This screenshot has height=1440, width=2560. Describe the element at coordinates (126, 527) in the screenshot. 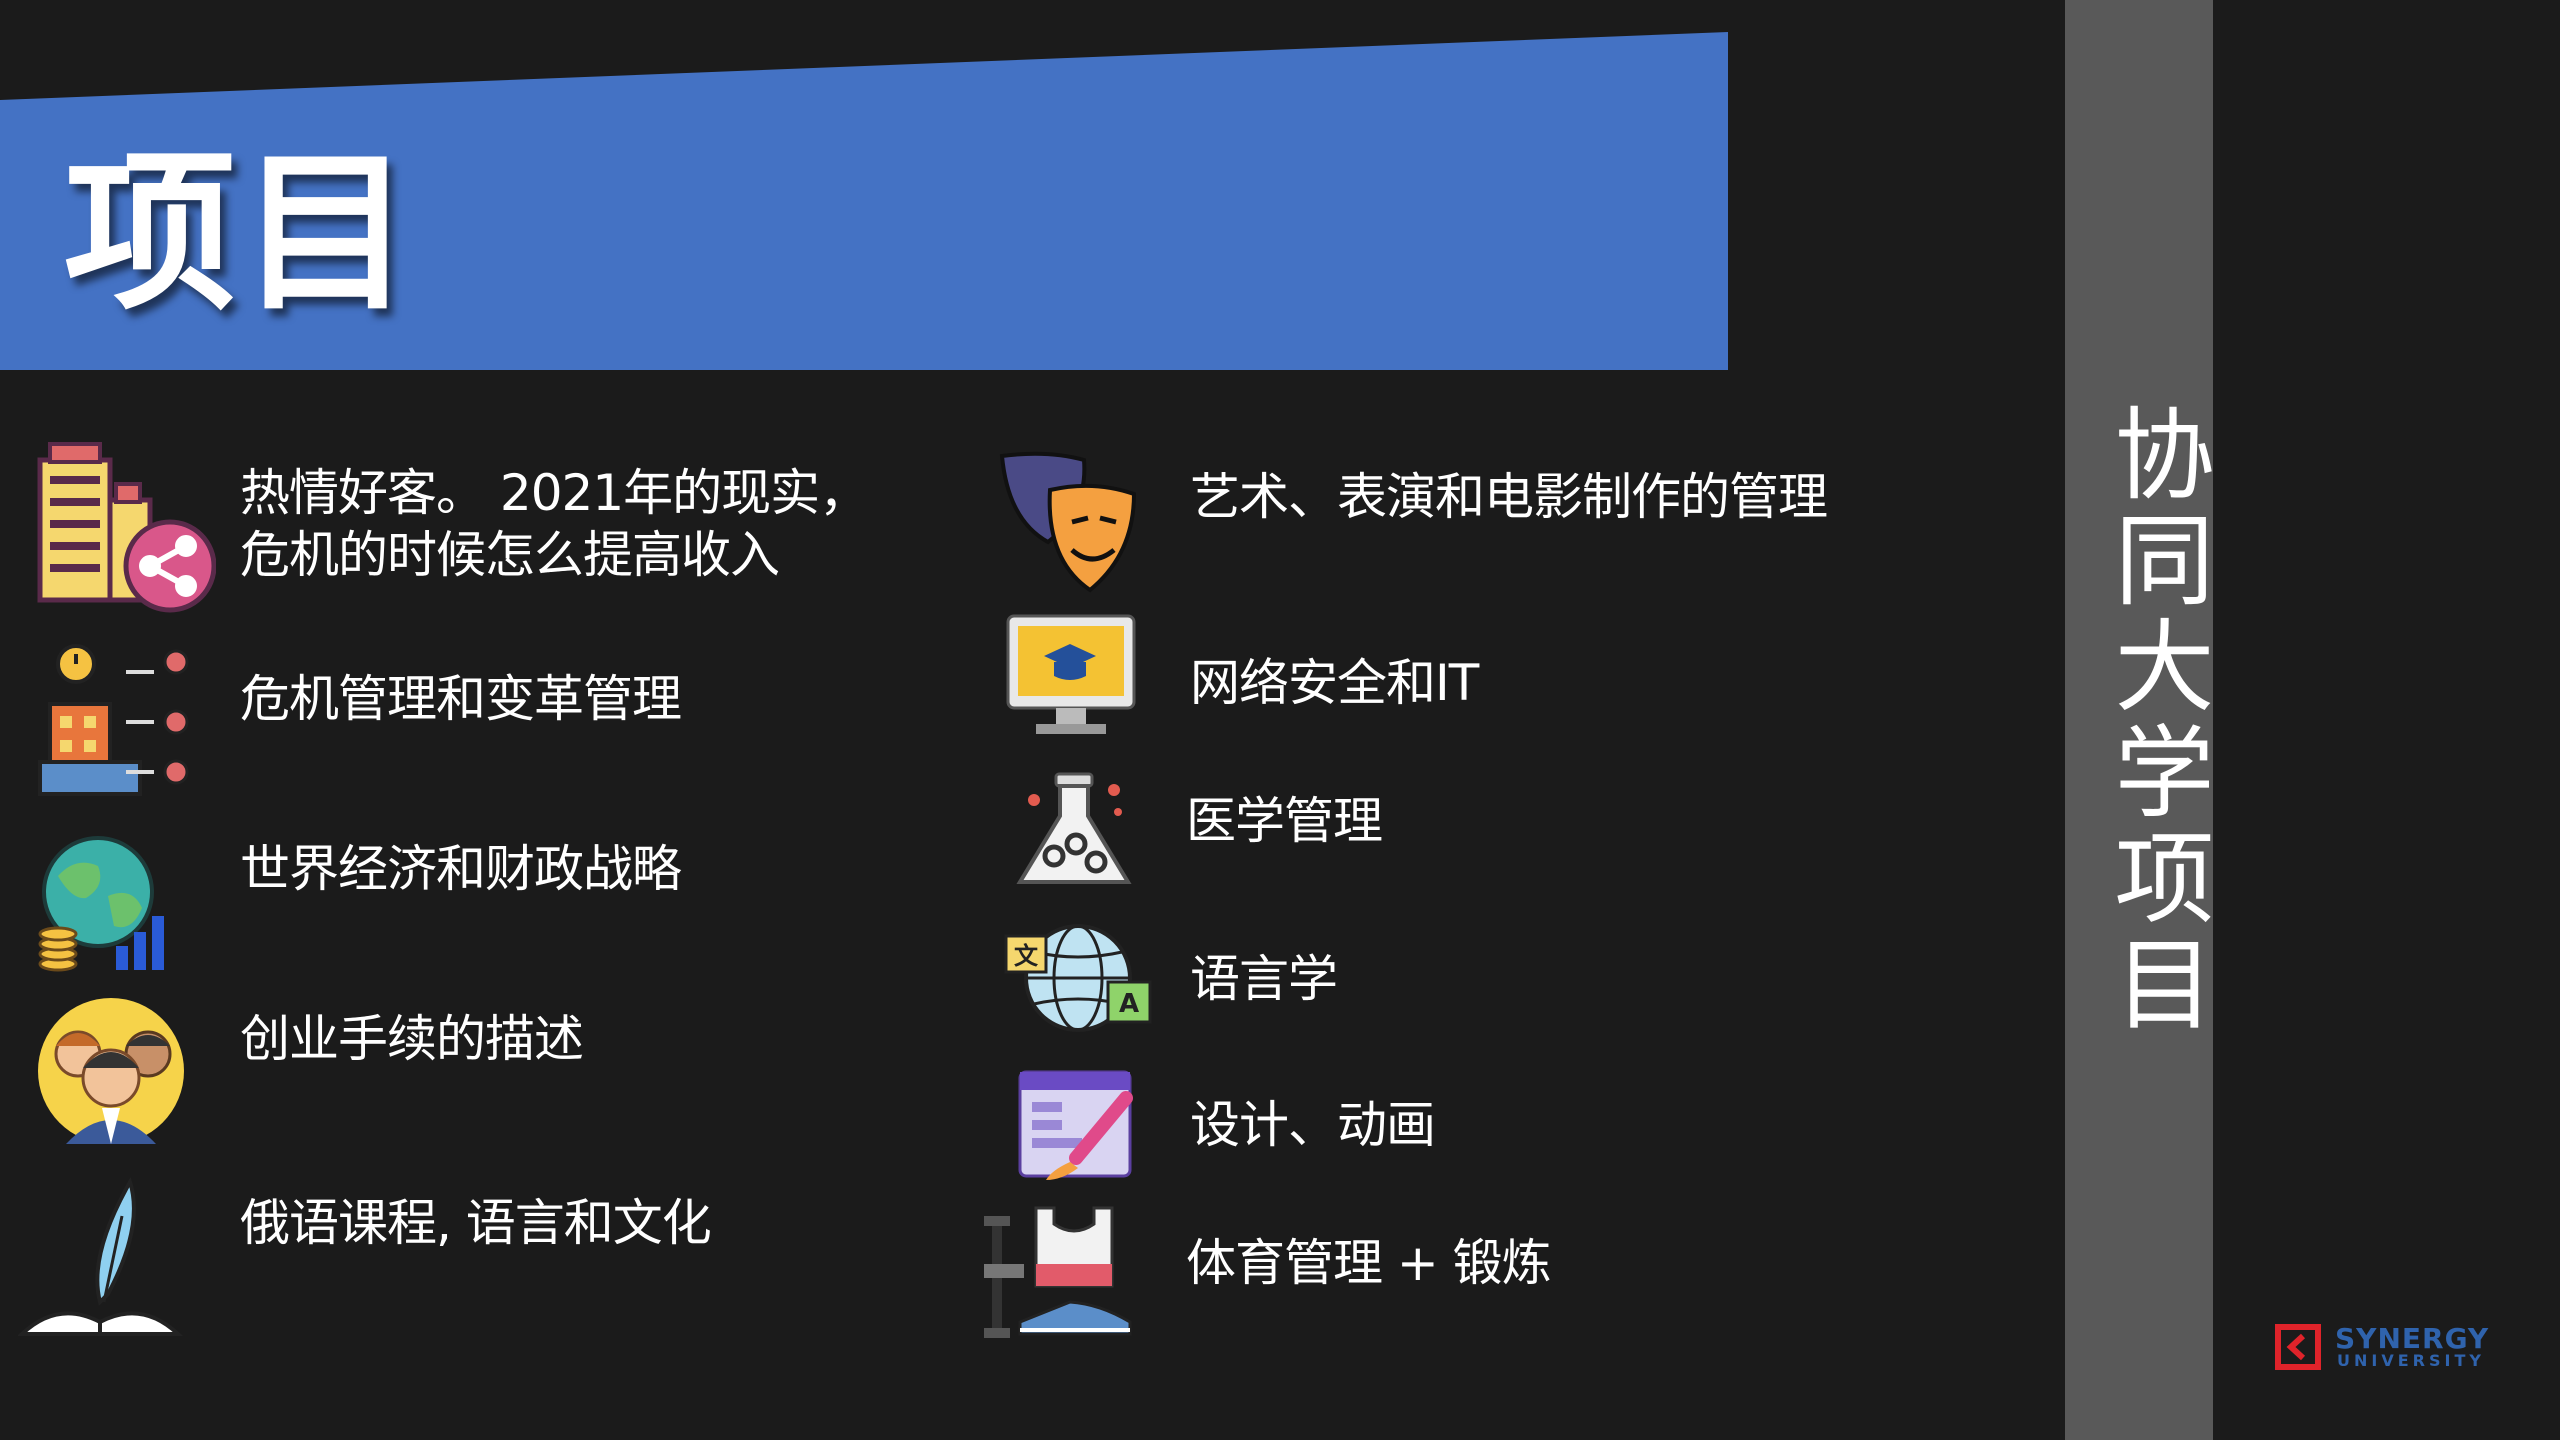

I see `hotel-share-icon` at that location.